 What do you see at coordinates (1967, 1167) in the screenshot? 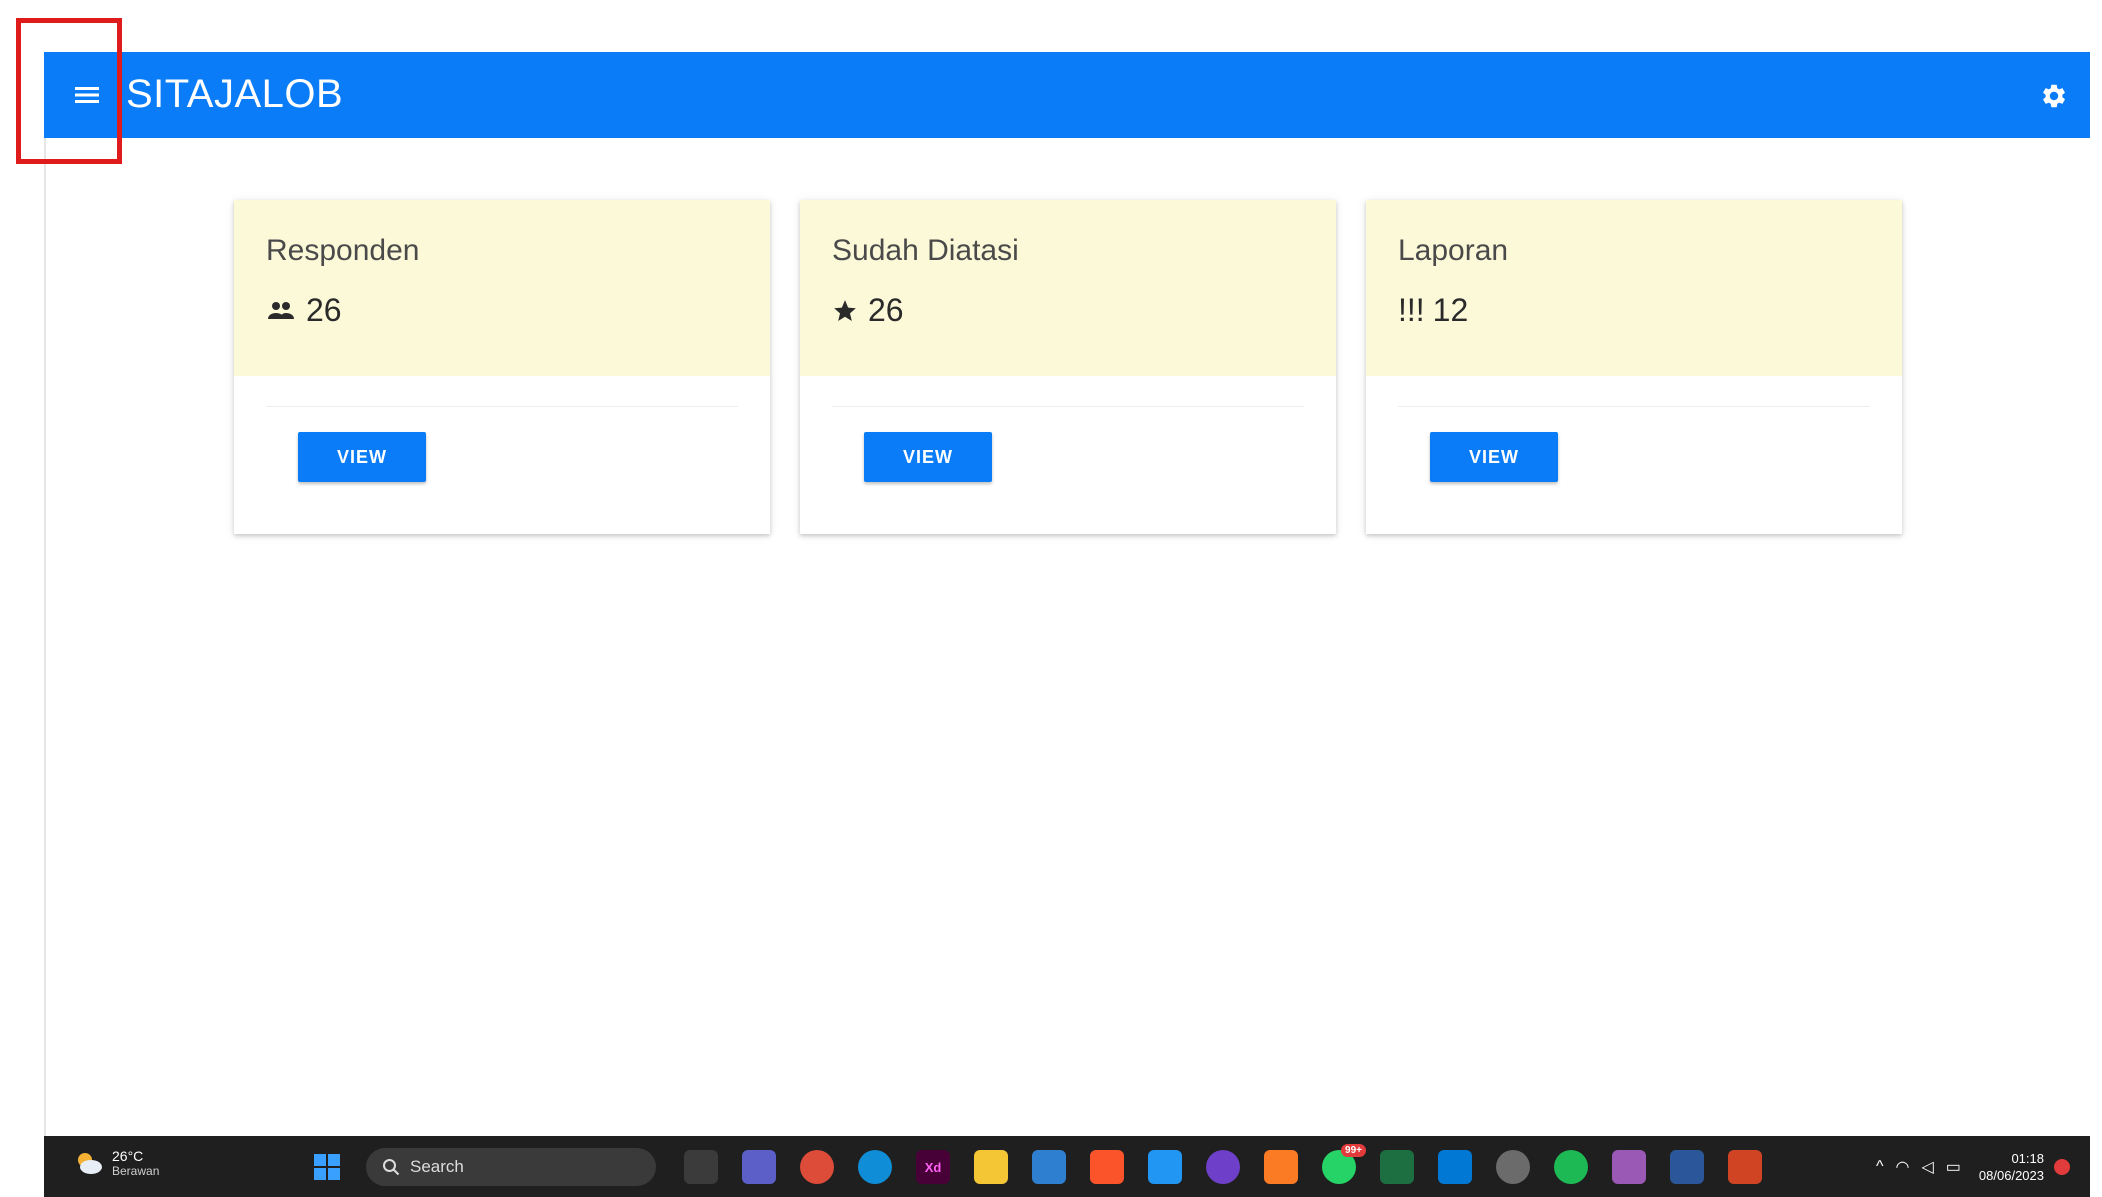
I see `system-tray: ^ ◠ ◁ ▭ 01:18 08/06/2023` at bounding box center [1967, 1167].